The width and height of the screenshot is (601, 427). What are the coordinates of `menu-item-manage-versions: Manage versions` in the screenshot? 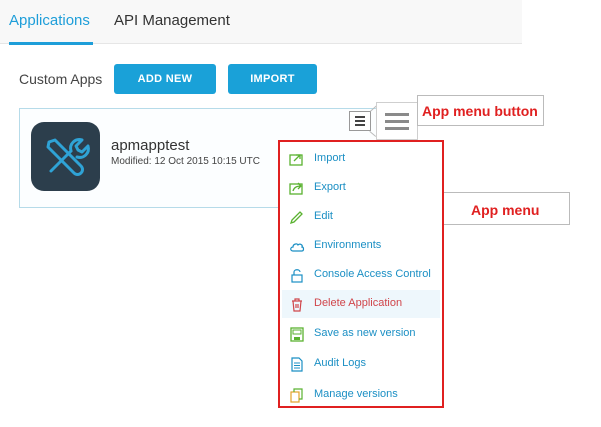 It's located at (361, 395).